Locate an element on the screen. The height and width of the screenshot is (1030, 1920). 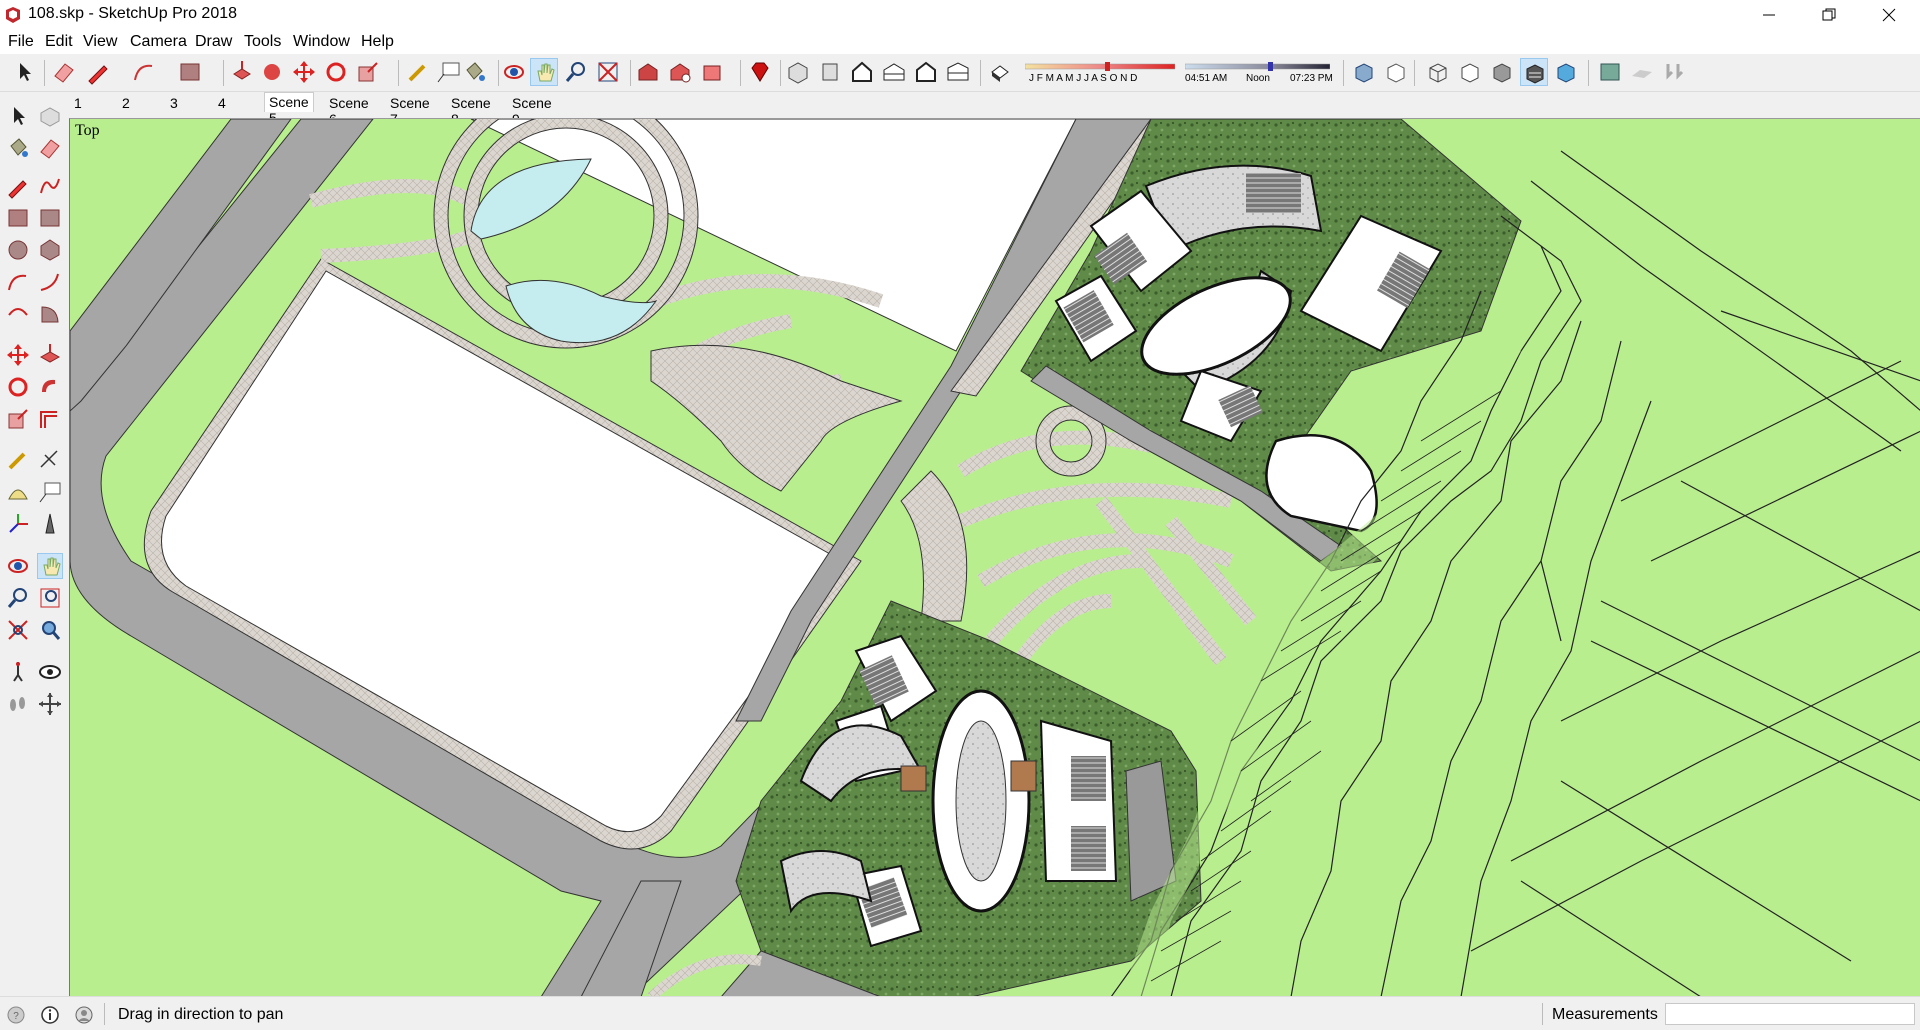
move-tool-button is located at coordinates (304, 72).